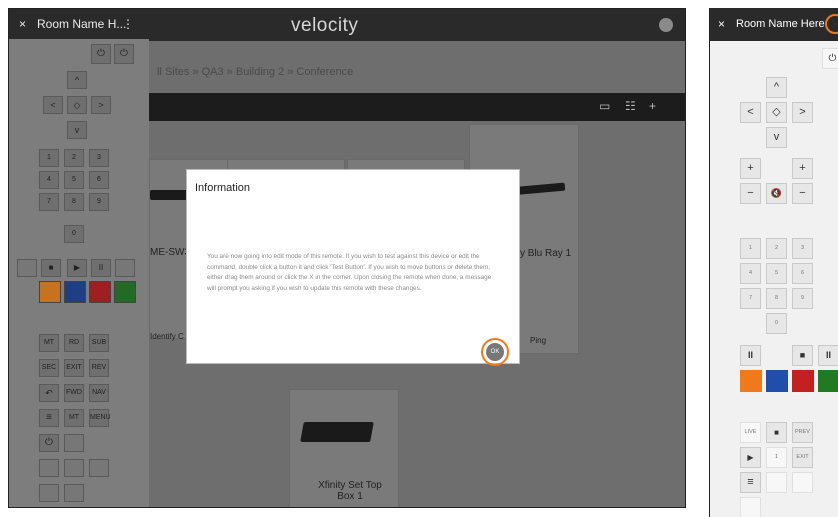  What do you see at coordinates (802, 168) in the screenshot?
I see `channel-up-button: +` at bounding box center [802, 168].